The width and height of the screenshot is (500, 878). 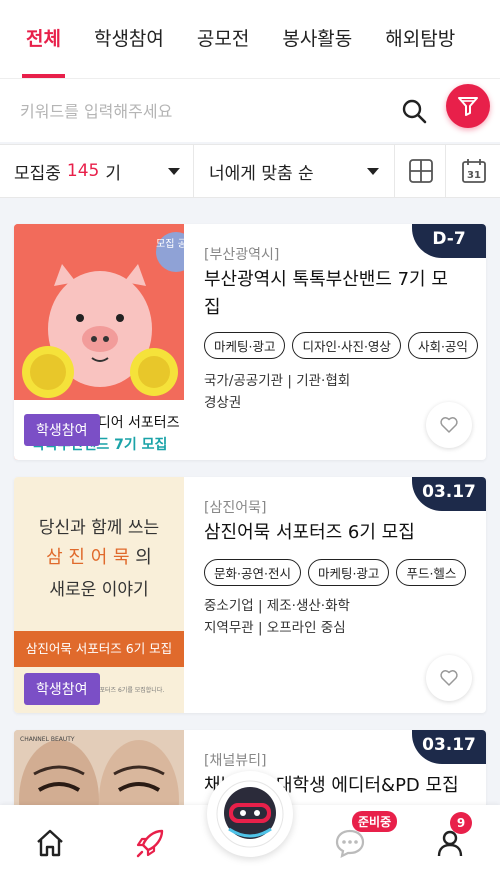 What do you see at coordinates (99, 342) in the screenshot?
I see `card-thumbnail: 모집 공고 2019년 미디어 서포터즈 톡톡부산밴드 7기 모집 학생참여` at bounding box center [99, 342].